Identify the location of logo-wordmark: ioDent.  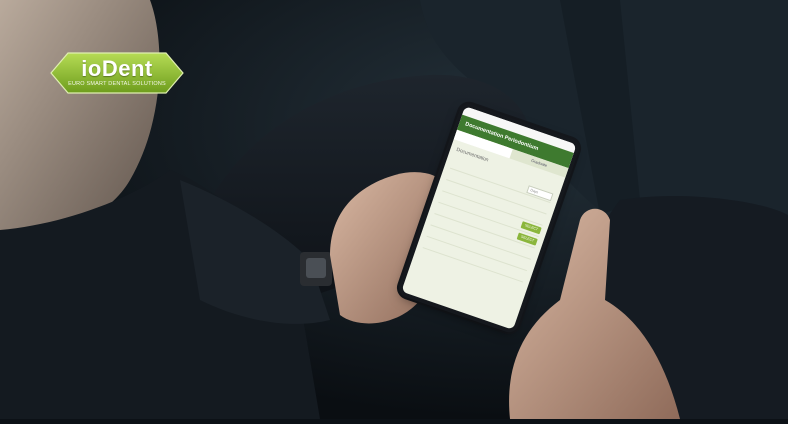
(117, 68).